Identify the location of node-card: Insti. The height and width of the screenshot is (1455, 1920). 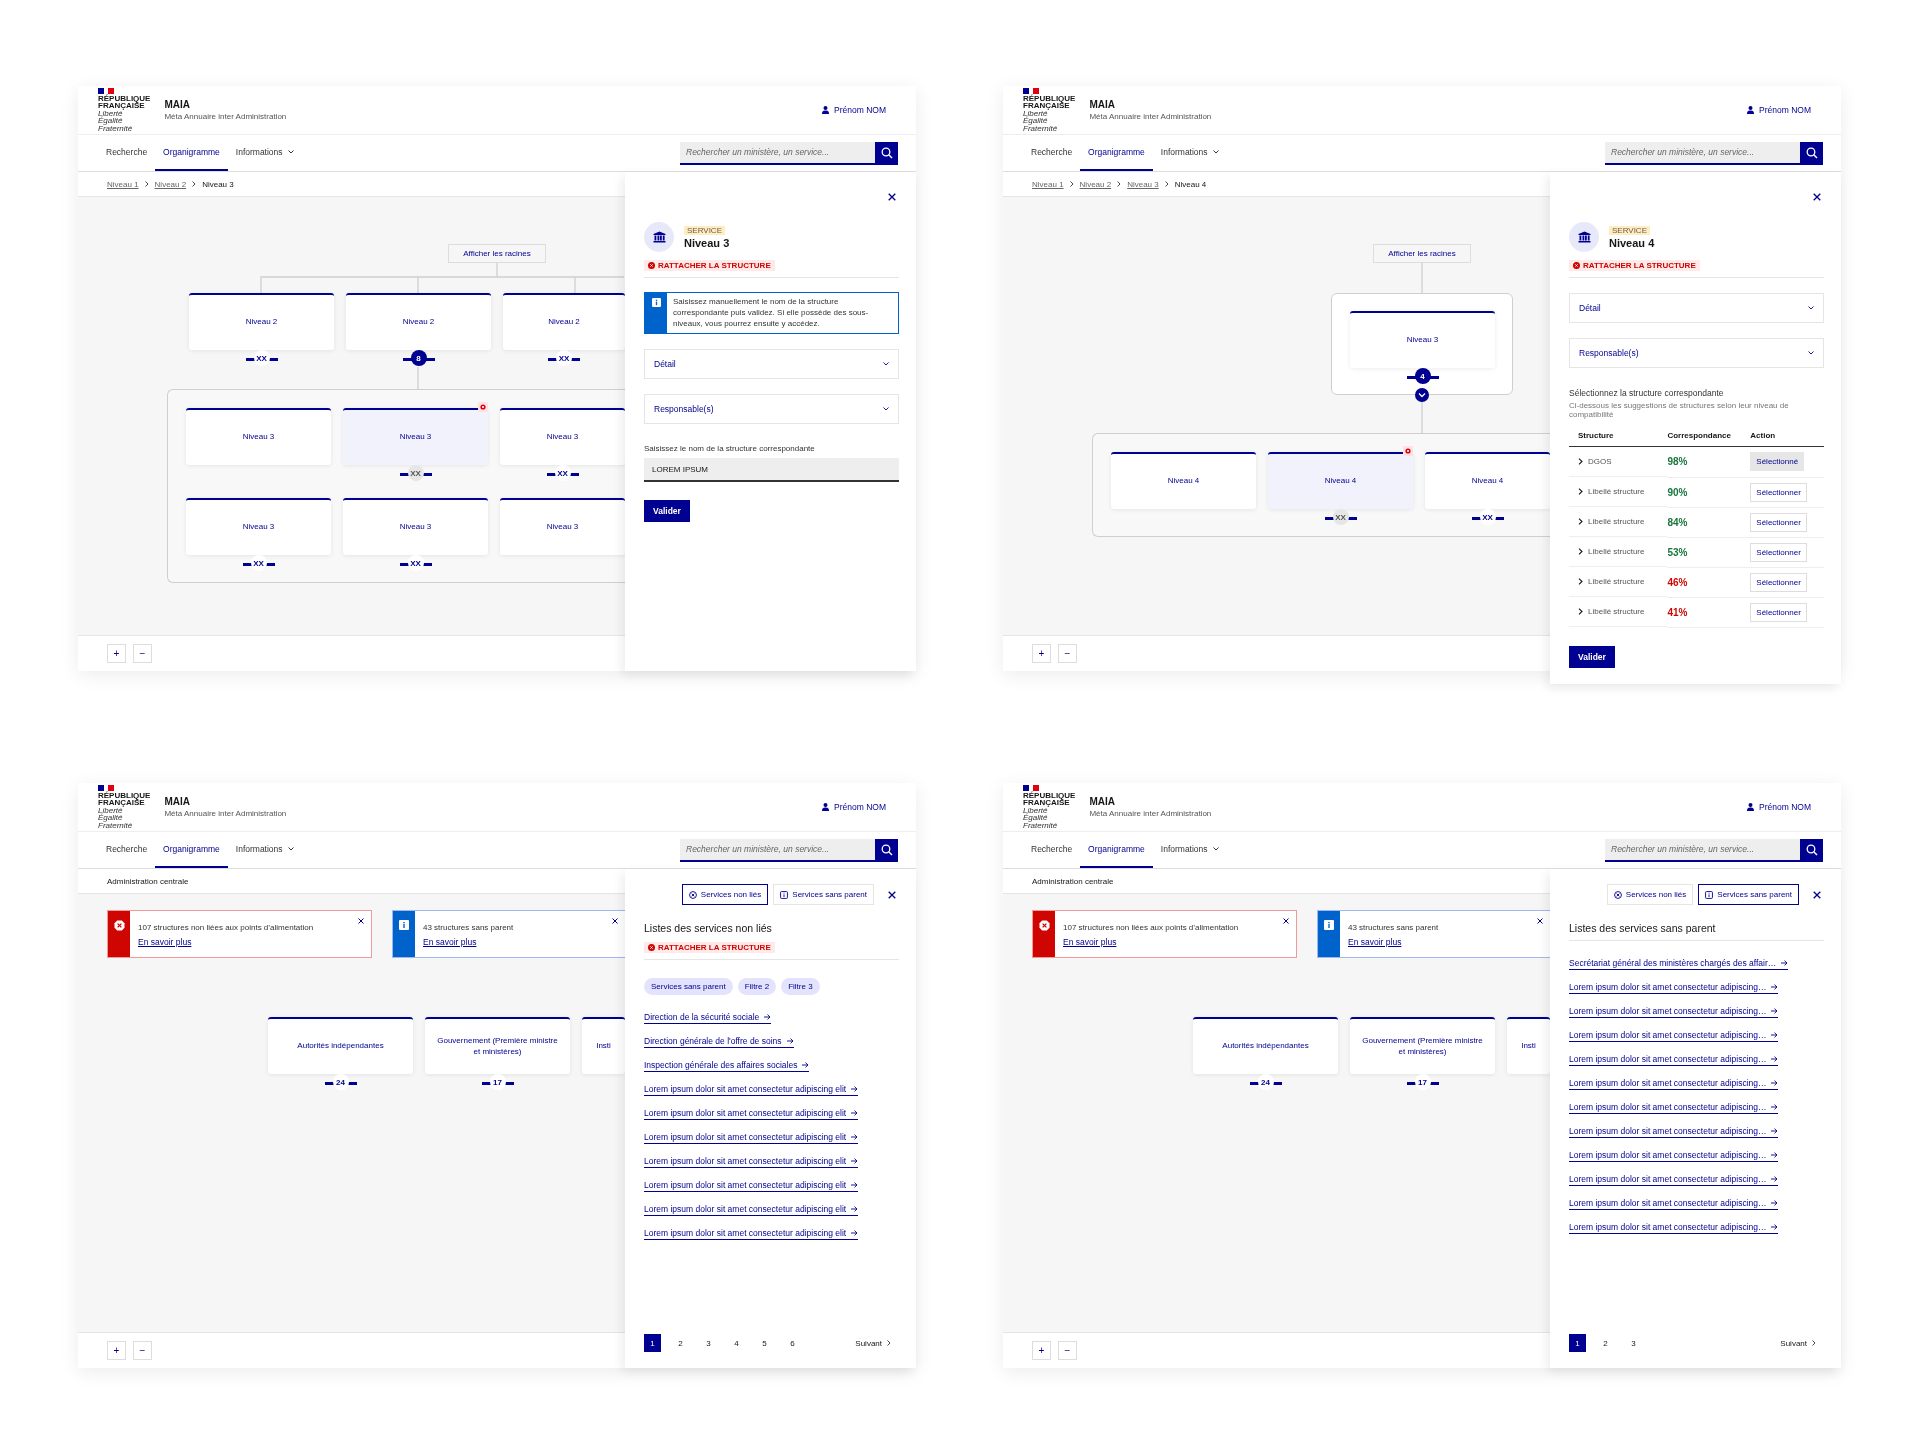
(1528, 1045).